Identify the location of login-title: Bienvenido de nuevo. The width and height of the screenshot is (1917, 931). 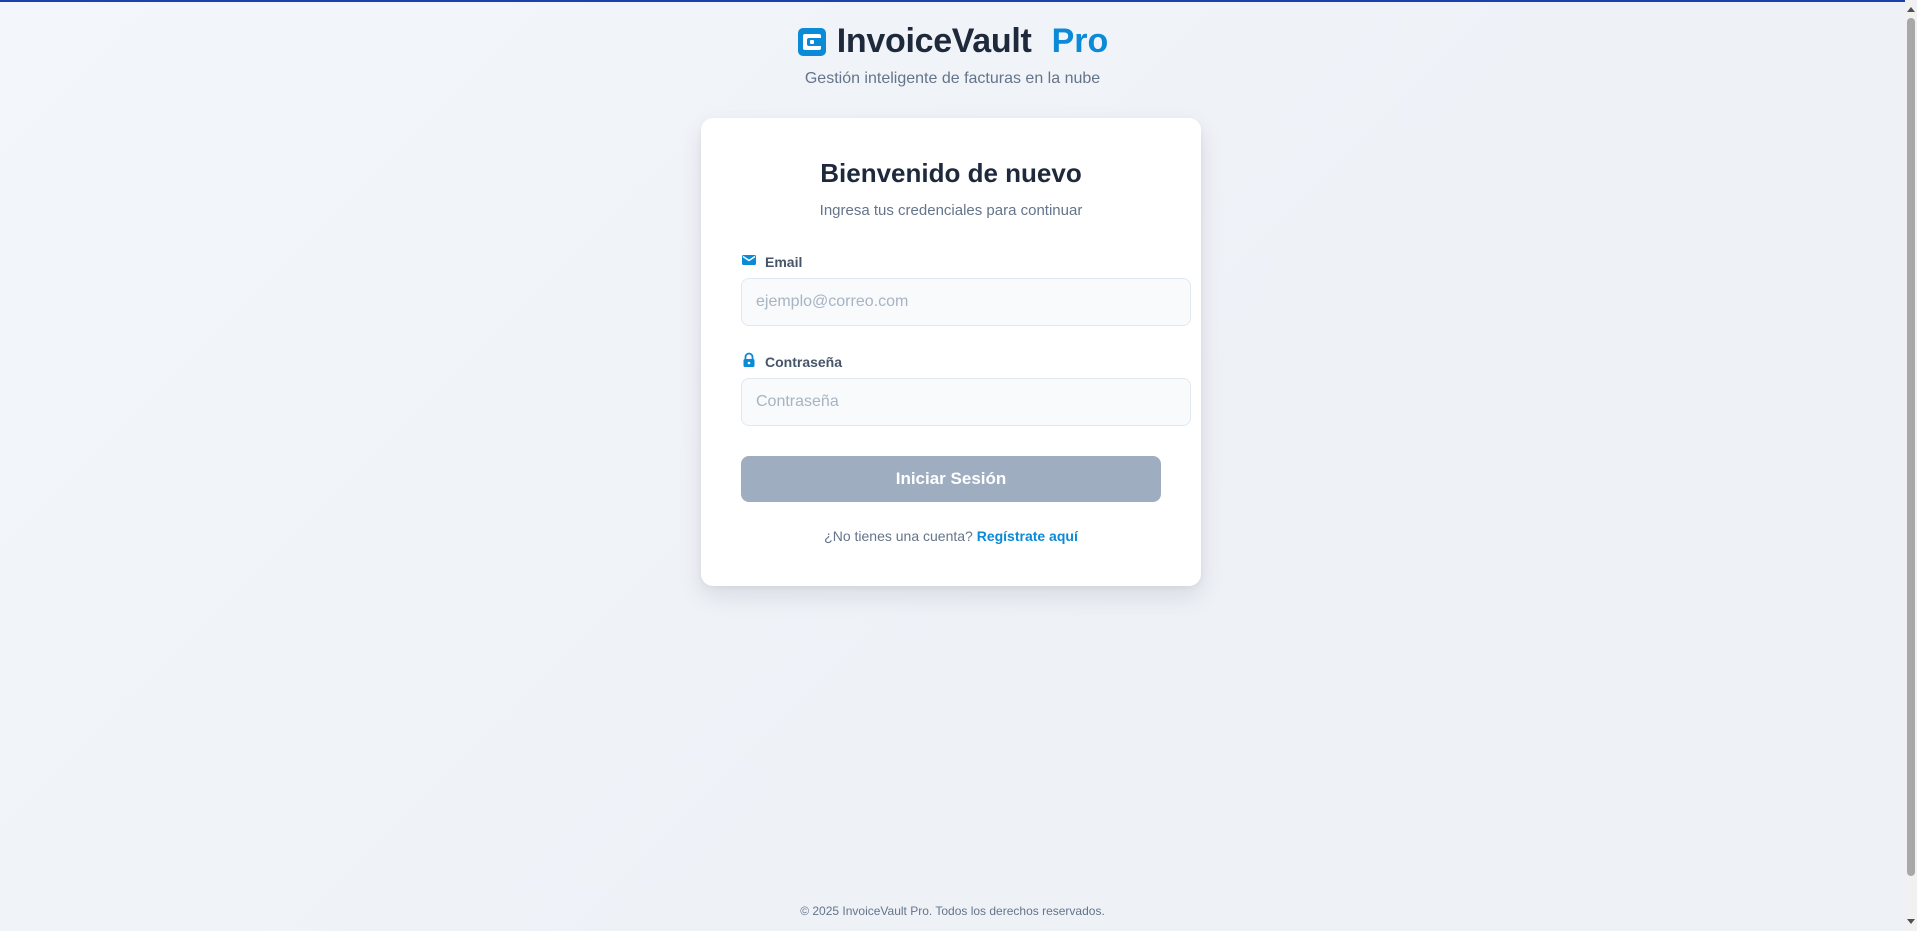
(951, 173).